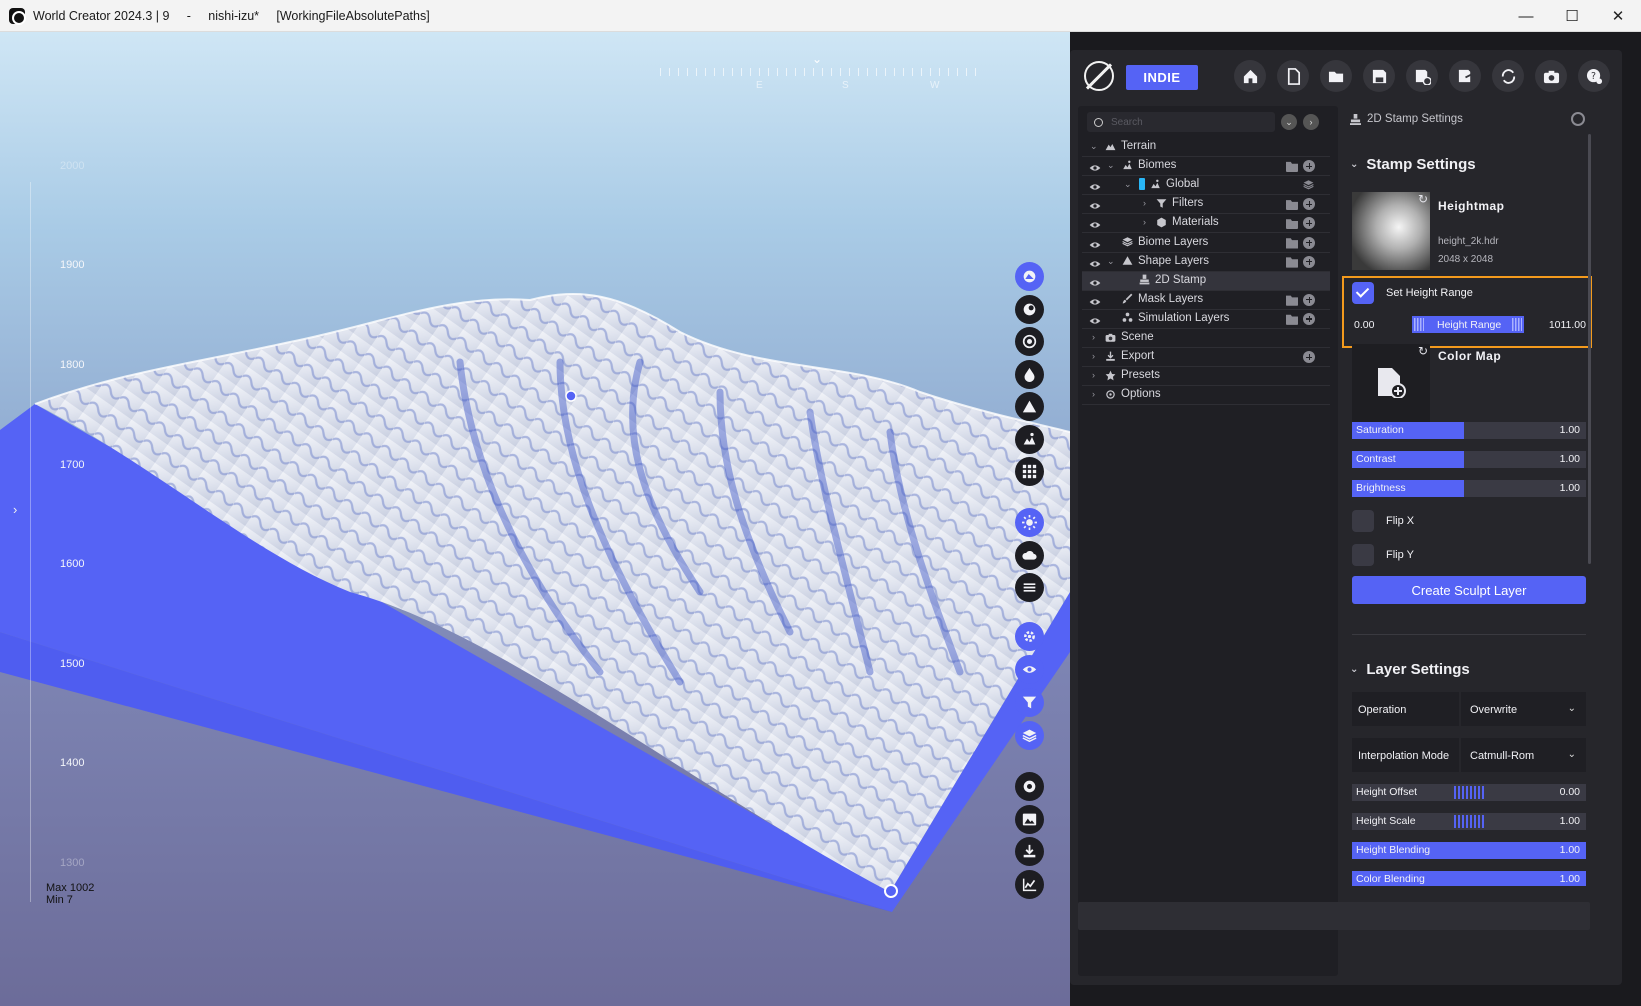 This screenshot has height=1006, width=1641. Describe the element at coordinates (1469, 488) in the screenshot. I see `brightness-slider: Brightness 1.00` at that location.